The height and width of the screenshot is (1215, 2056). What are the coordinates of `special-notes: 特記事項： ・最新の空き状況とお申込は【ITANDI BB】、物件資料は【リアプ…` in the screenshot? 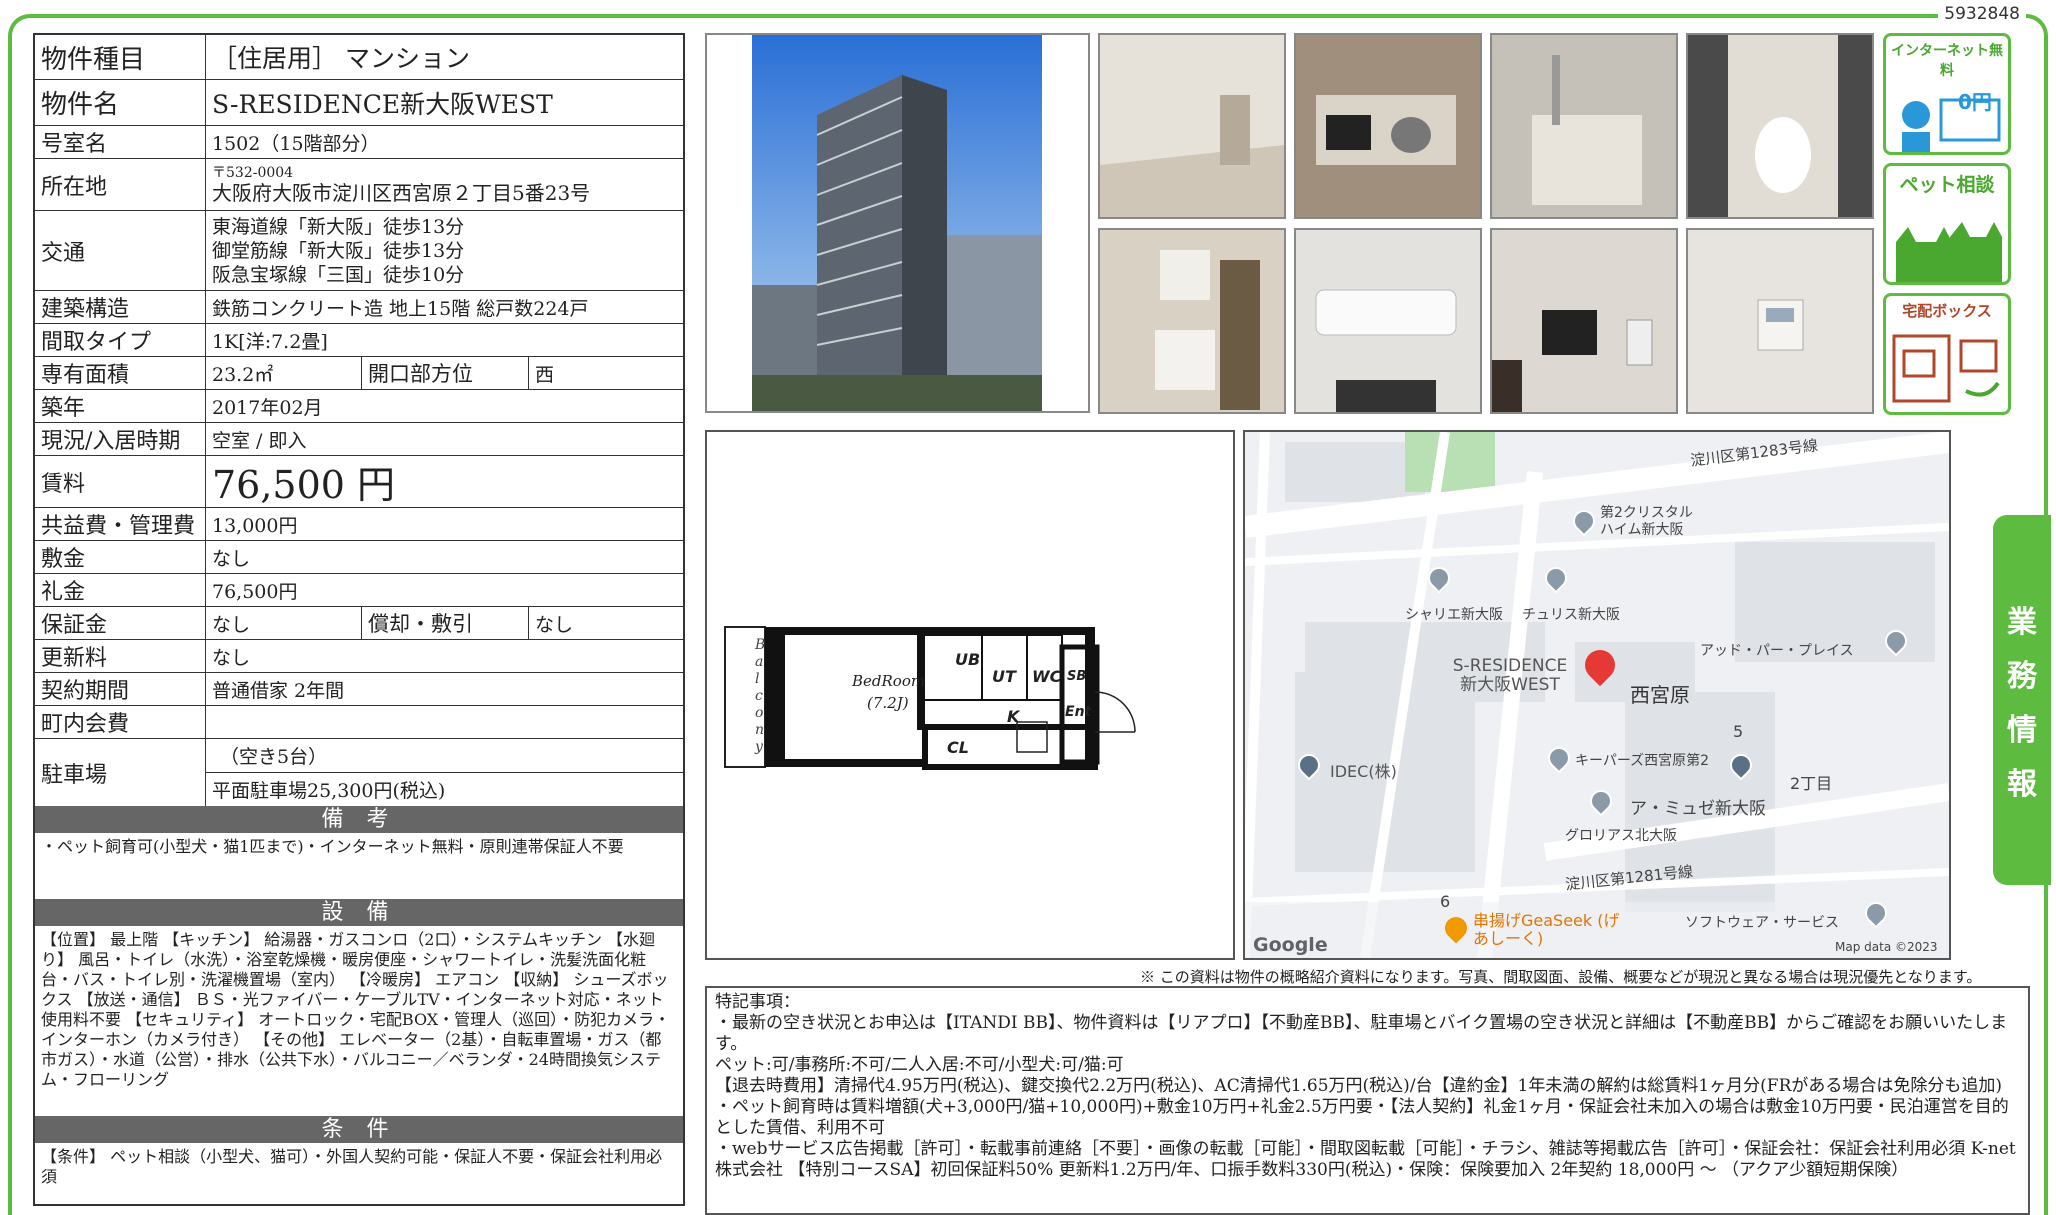 It's located at (1367, 1100).